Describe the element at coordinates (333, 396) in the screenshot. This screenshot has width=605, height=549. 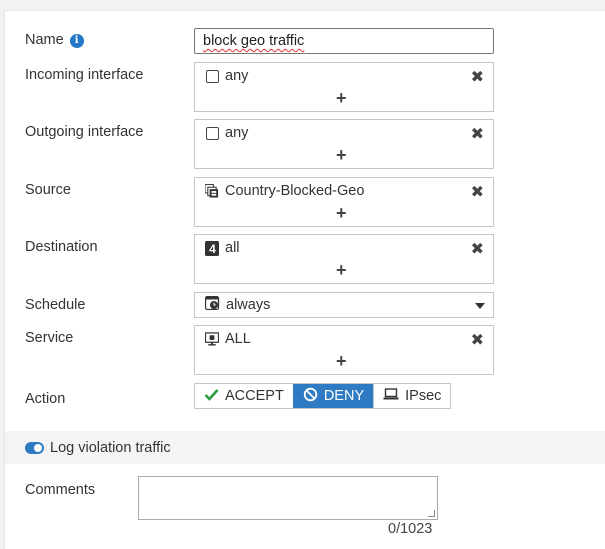
I see `action-deny-button: DENY` at that location.